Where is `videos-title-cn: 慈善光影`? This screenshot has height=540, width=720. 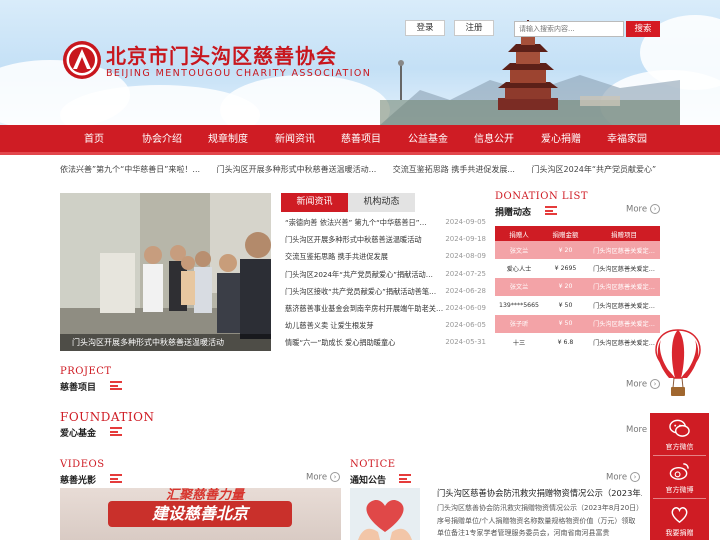 videos-title-cn: 慈善光影 is located at coordinates (78, 481).